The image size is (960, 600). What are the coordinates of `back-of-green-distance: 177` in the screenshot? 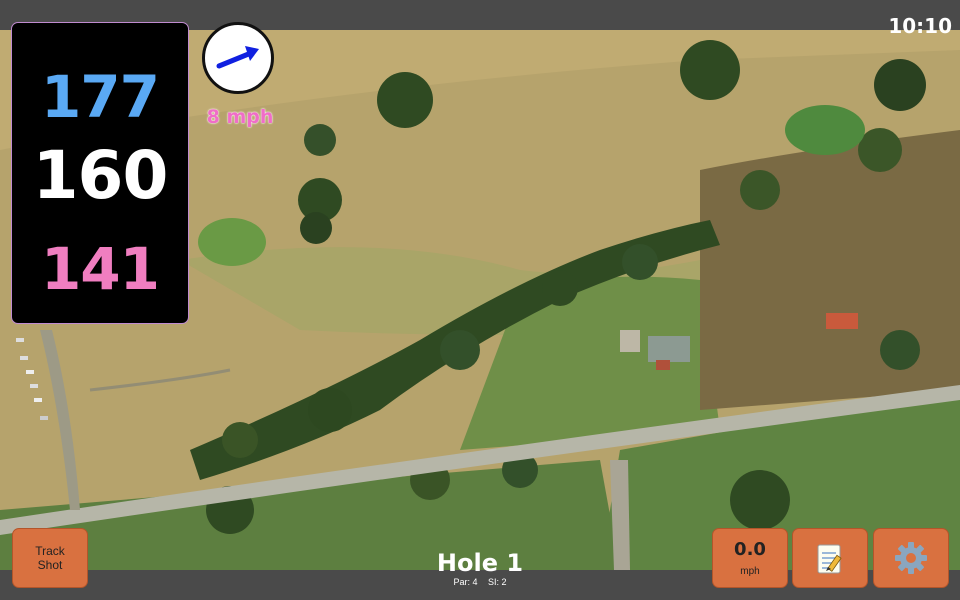 It's located at (100, 97).